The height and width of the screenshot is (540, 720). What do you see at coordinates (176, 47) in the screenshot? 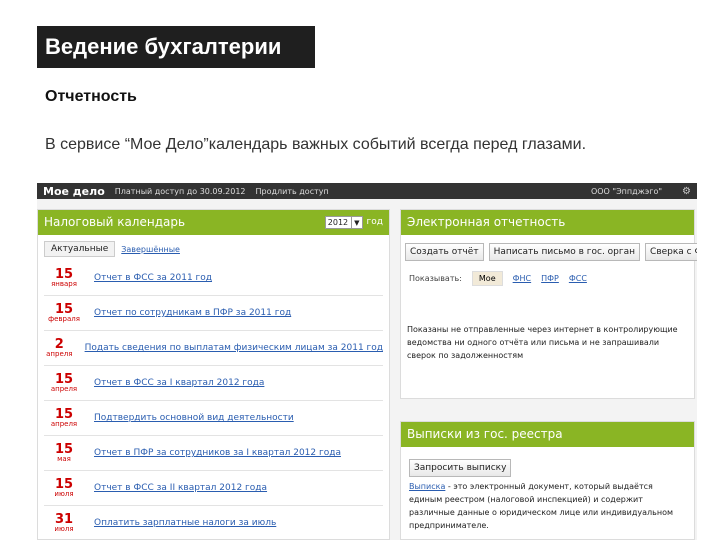
I see `slide-title: Ведение бухгалтерии` at bounding box center [176, 47].